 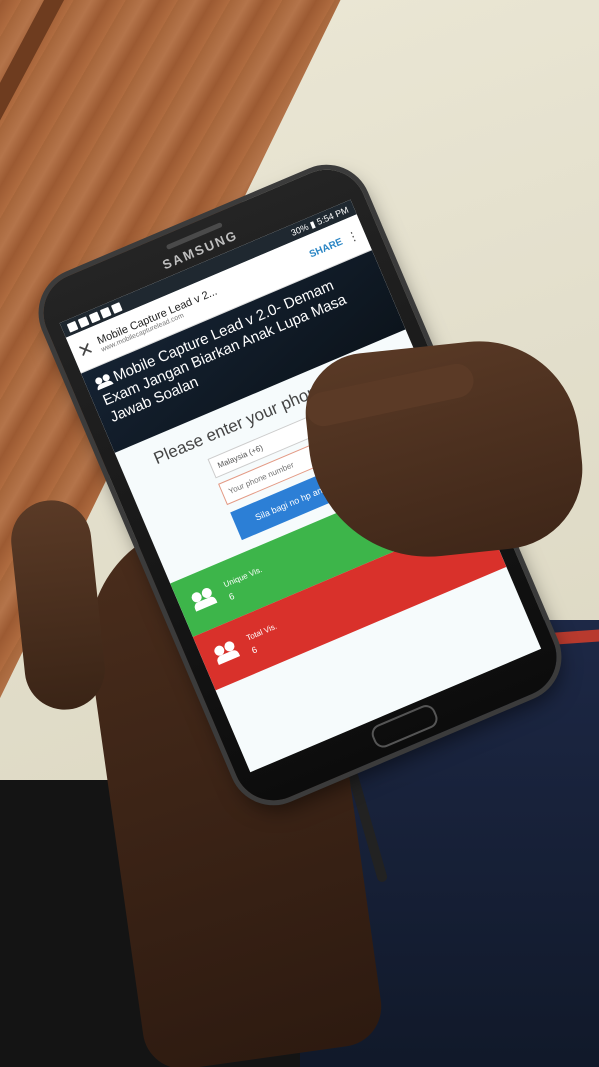 What do you see at coordinates (353, 237) in the screenshot?
I see `more-options-icon: ⋮` at bounding box center [353, 237].